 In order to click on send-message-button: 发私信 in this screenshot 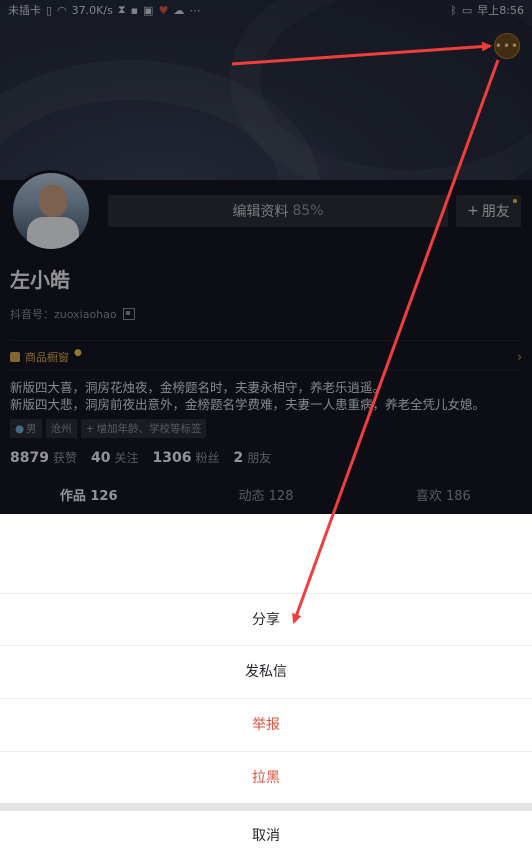, I will do `click(266, 671)`.